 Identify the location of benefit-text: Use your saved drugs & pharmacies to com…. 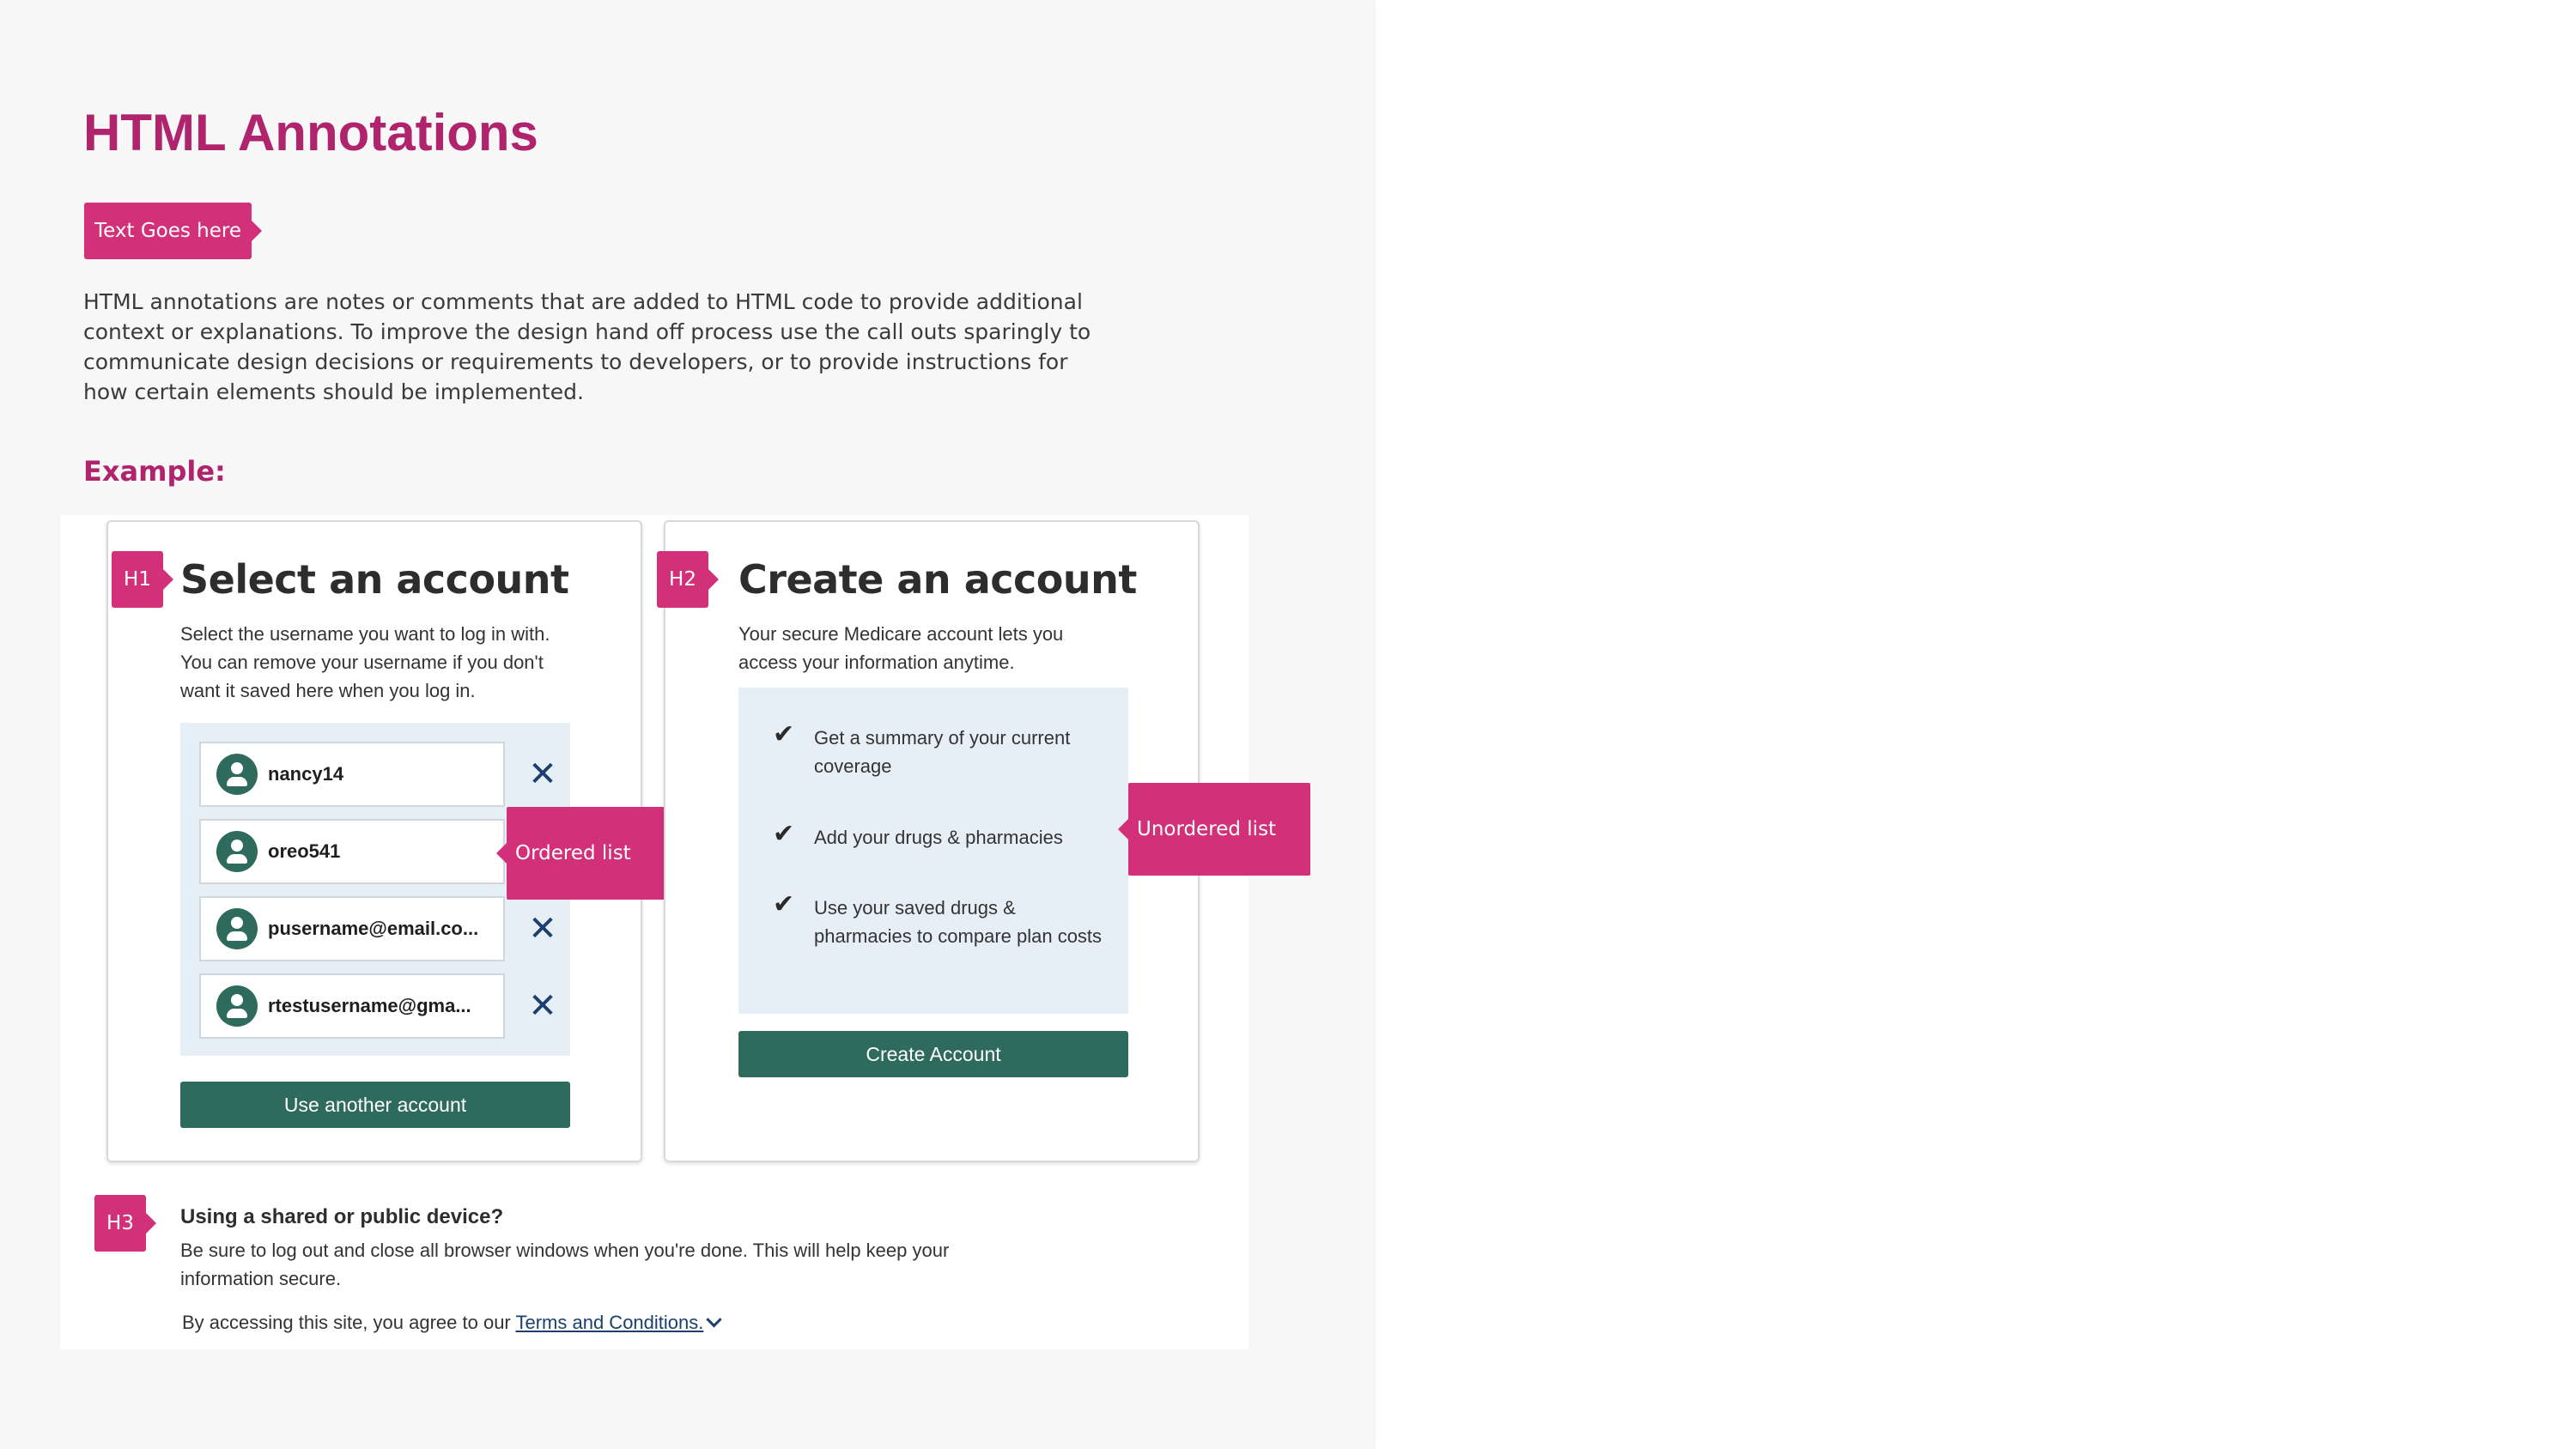
(958, 922).